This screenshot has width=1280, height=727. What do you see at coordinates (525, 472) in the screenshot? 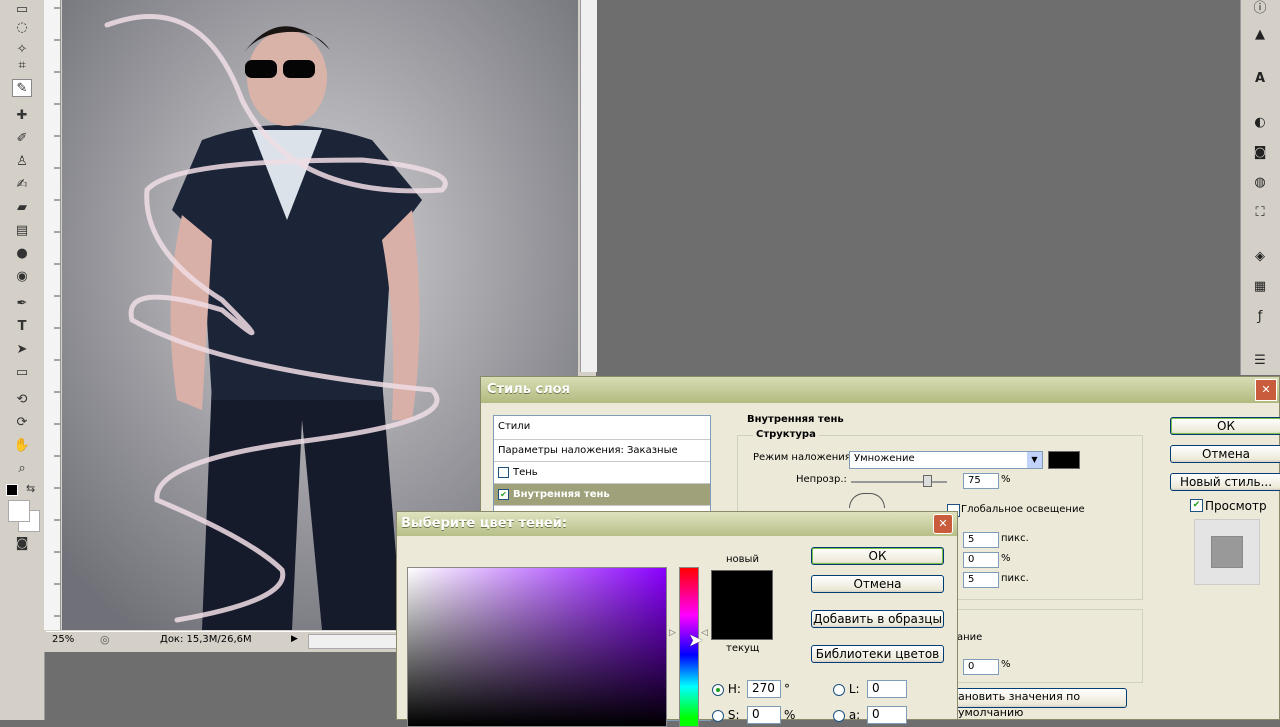
I see `style-item-label: Тень` at bounding box center [525, 472].